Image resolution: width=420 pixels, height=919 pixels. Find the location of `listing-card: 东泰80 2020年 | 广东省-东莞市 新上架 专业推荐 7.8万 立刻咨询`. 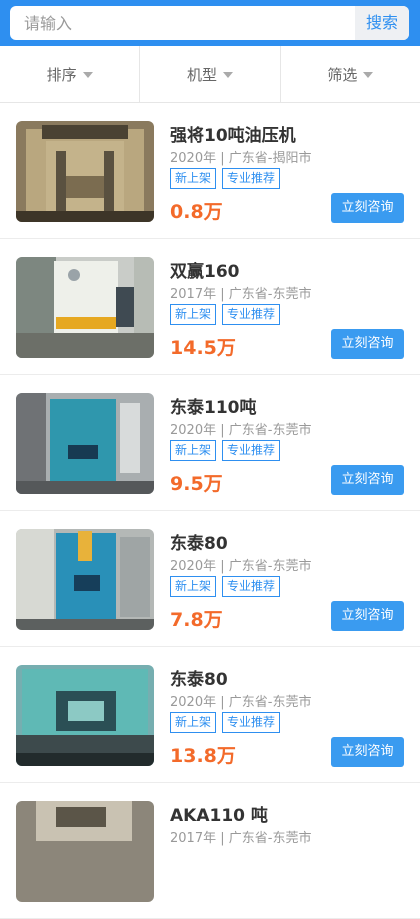

listing-card: 东泰80 2020年 | 广东省-东莞市 新上架 专业推荐 7.8万 立刻咨询 is located at coordinates (210, 579).